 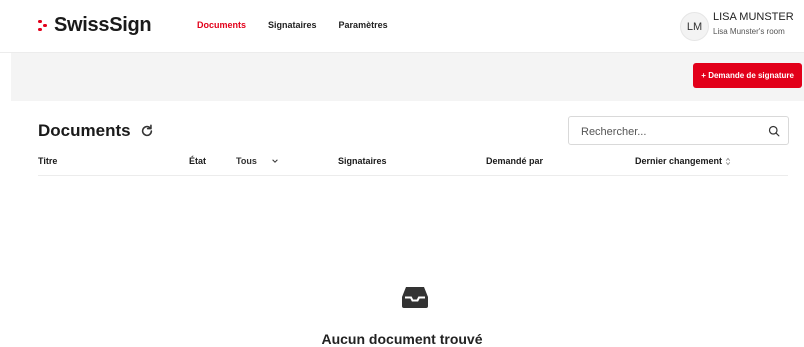 I want to click on search-input, so click(x=666, y=132).